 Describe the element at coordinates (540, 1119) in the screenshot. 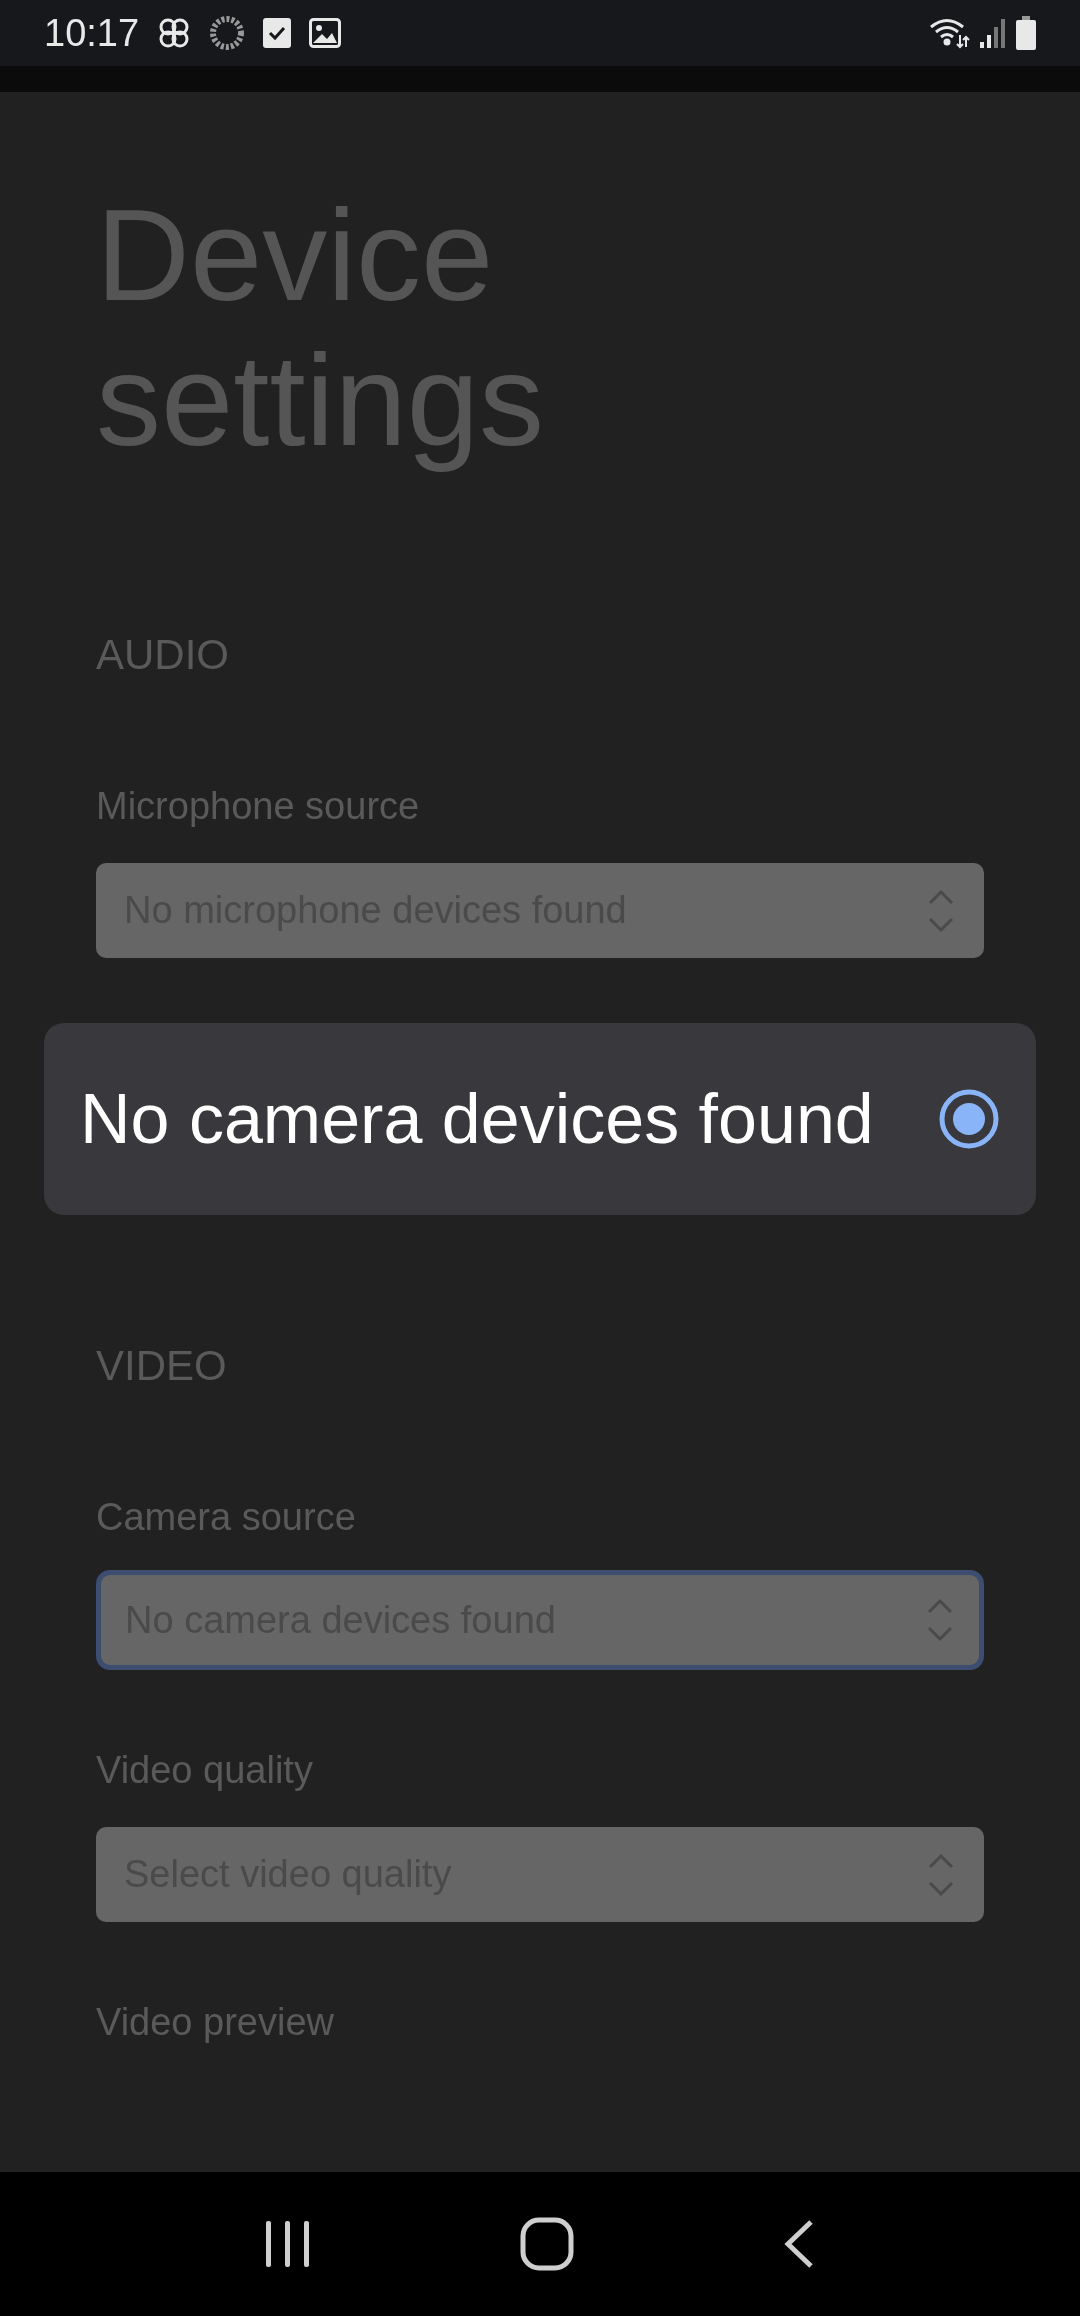

I see `dialog-option: No camera devices found` at that location.